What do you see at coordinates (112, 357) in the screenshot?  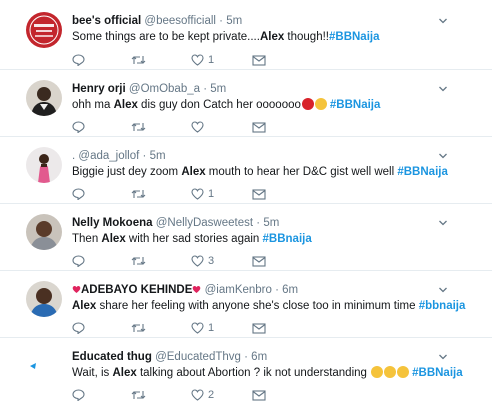 I see `display-name: Educated thug` at bounding box center [112, 357].